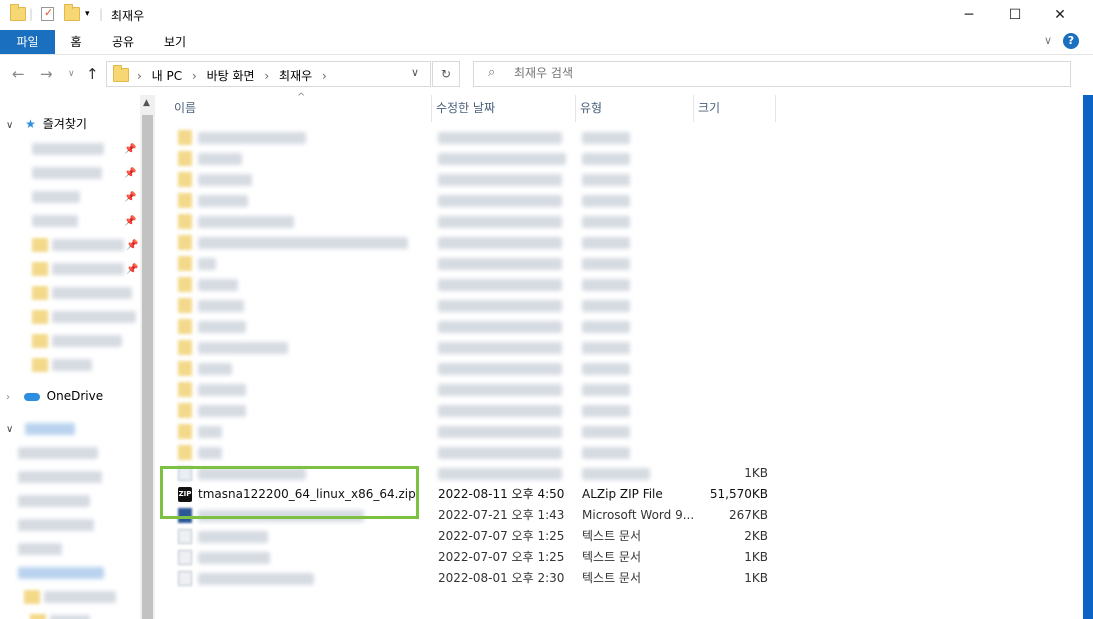 This screenshot has height=619, width=1093. I want to click on column-type: 유형, so click(635, 108).